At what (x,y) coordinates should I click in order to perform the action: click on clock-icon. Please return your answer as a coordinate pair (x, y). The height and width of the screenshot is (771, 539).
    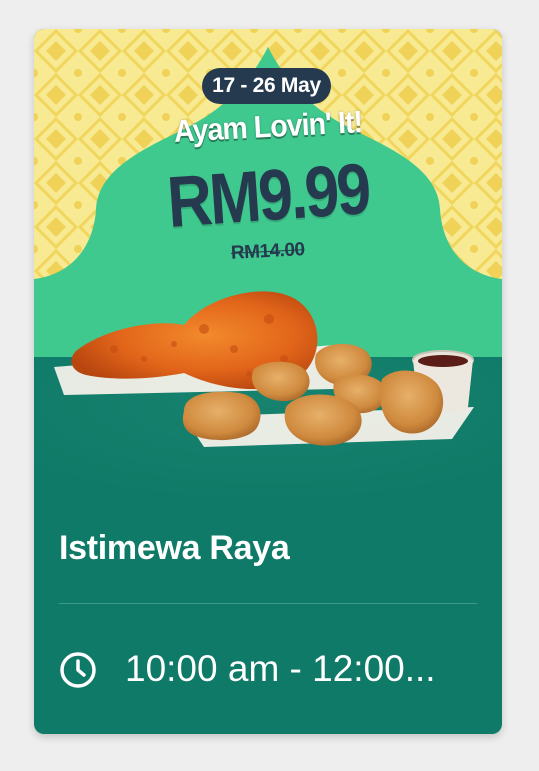
    Looking at the image, I should click on (78, 670).